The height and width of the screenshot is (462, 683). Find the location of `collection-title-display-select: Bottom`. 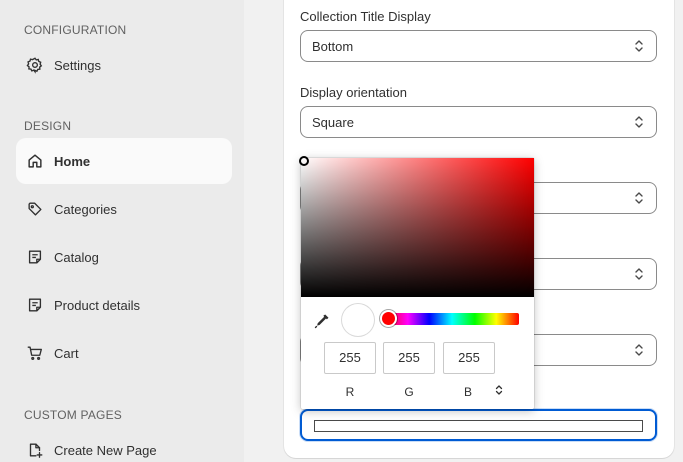

collection-title-display-select: Bottom is located at coordinates (478, 46).